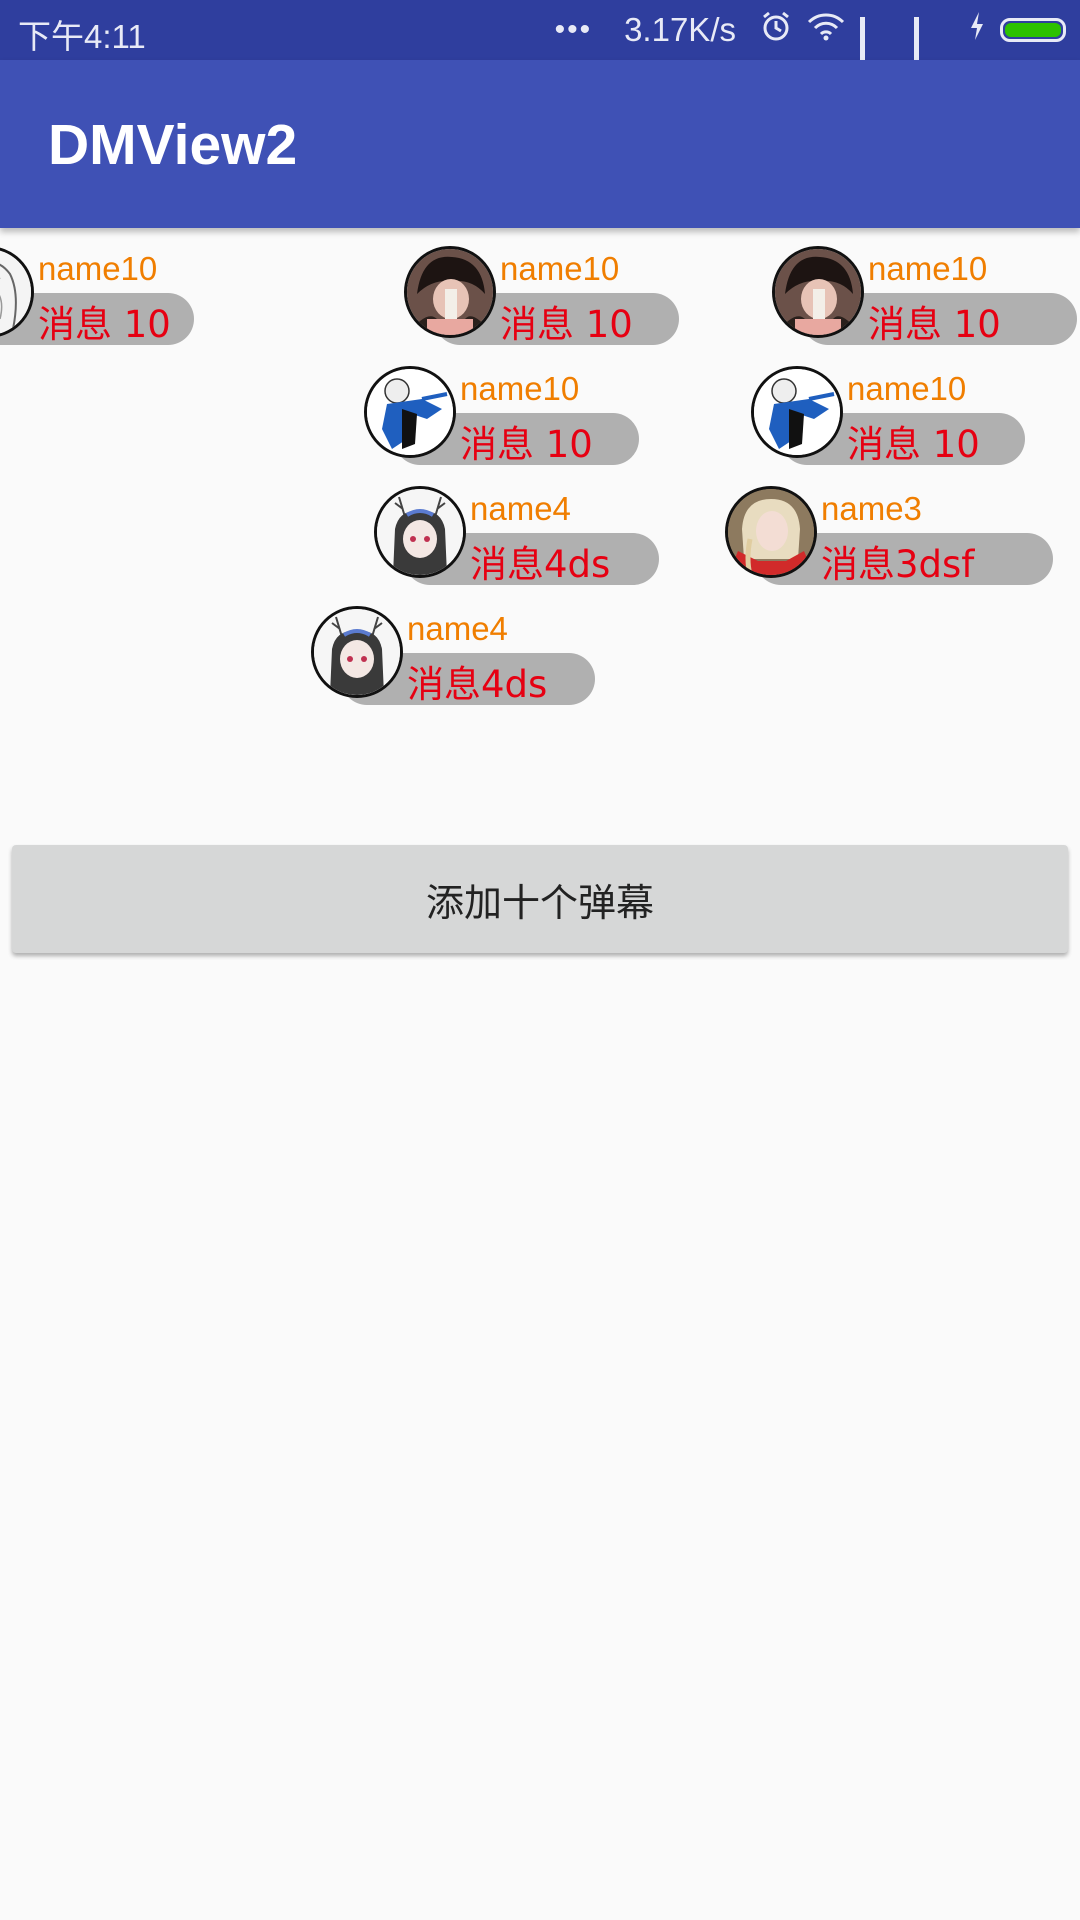 Image resolution: width=1080 pixels, height=1920 pixels. Describe the element at coordinates (826, 30) in the screenshot. I see `wifi-icon` at that location.